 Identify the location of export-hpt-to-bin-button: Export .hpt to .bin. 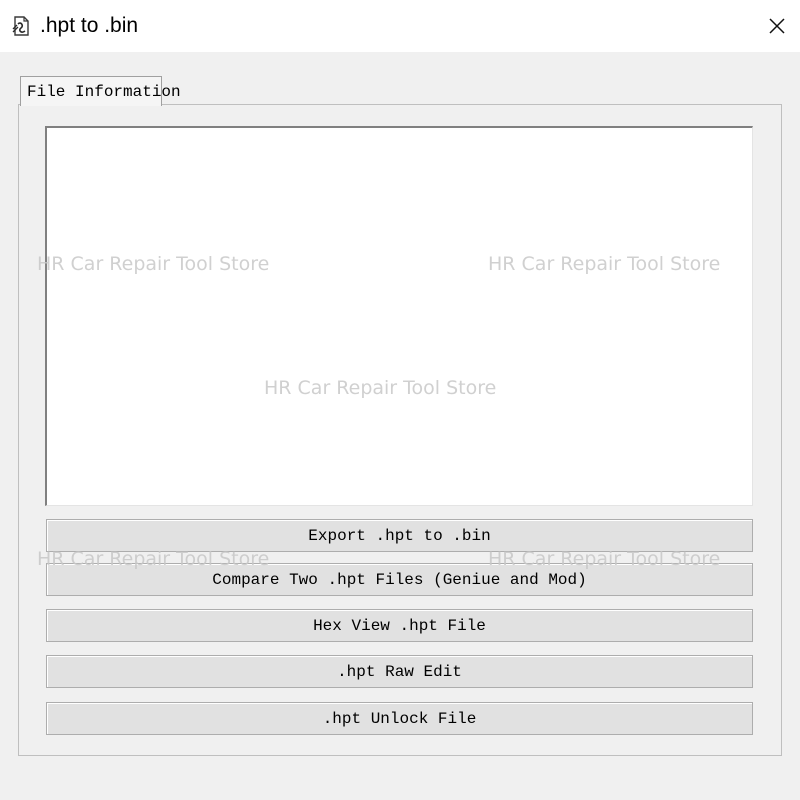
(399, 535).